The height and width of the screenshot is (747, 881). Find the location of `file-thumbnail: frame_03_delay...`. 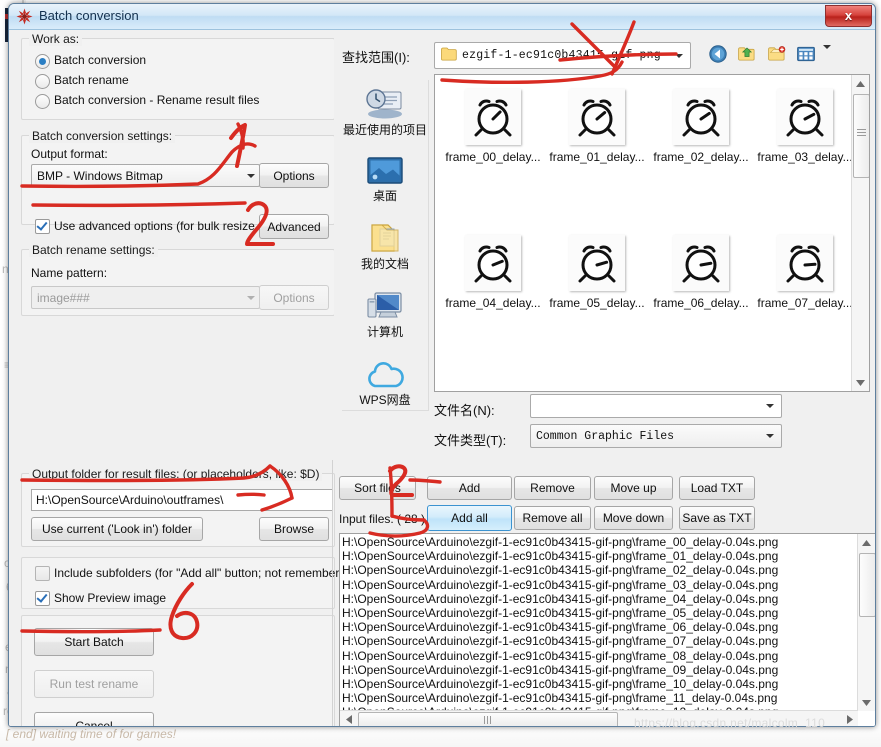

file-thumbnail: frame_03_delay... is located at coordinates (805, 126).